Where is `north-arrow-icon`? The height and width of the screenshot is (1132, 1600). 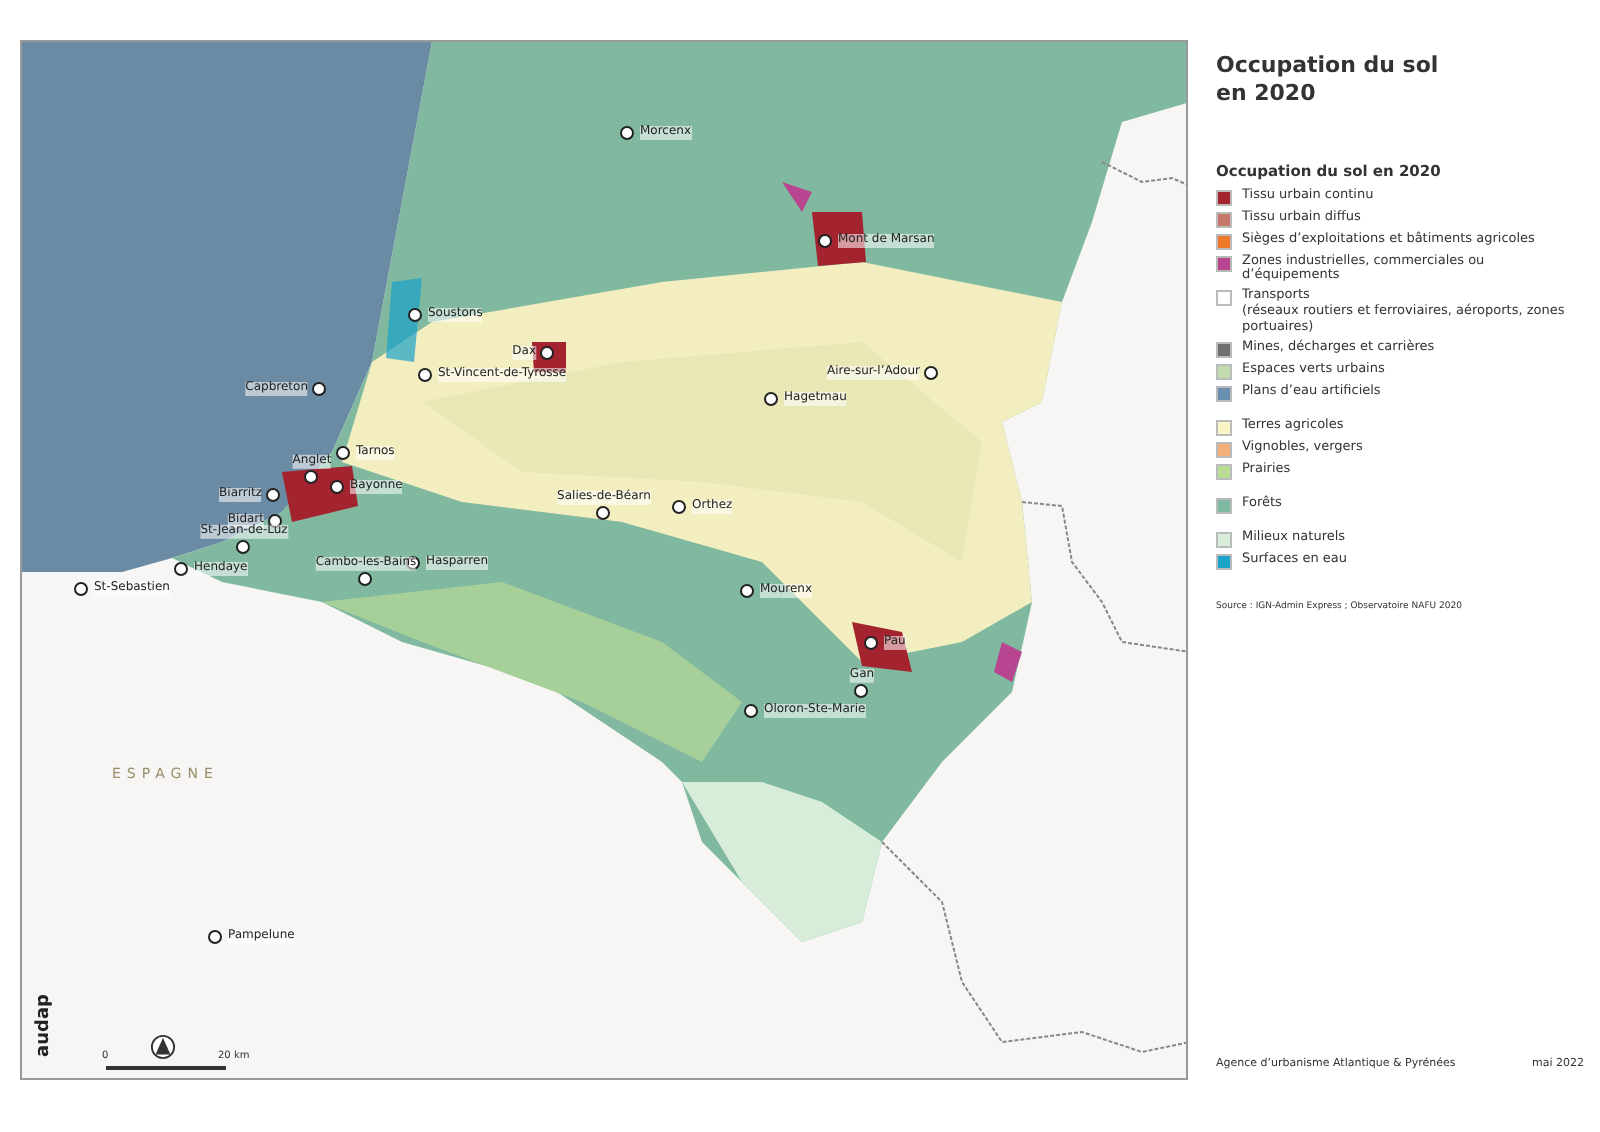 north-arrow-icon is located at coordinates (163, 1047).